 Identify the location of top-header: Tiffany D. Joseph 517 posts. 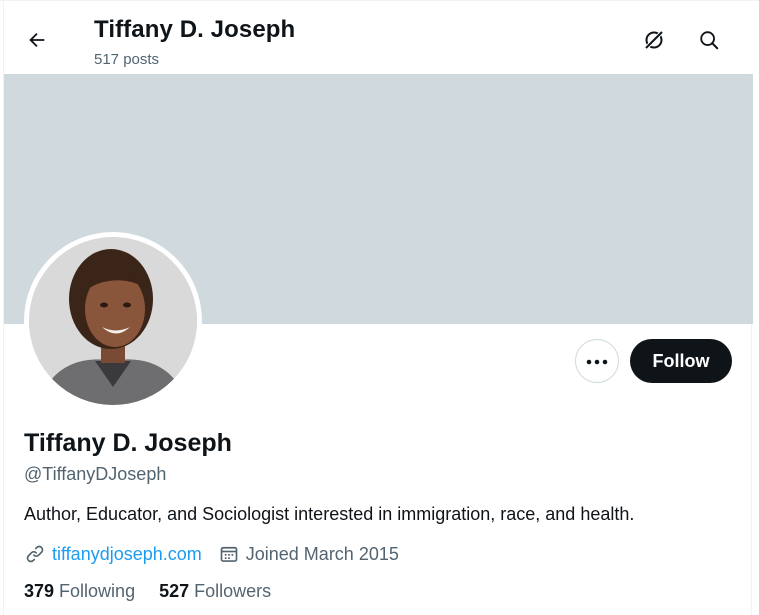
(378, 37).